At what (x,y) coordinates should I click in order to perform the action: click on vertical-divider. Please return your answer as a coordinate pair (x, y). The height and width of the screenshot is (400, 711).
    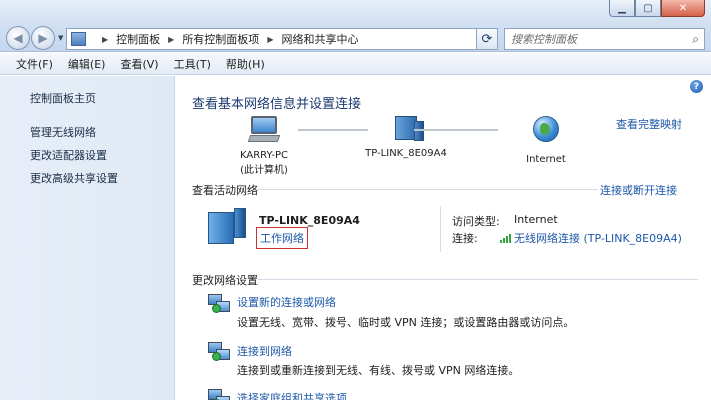
    Looking at the image, I should click on (440, 229).